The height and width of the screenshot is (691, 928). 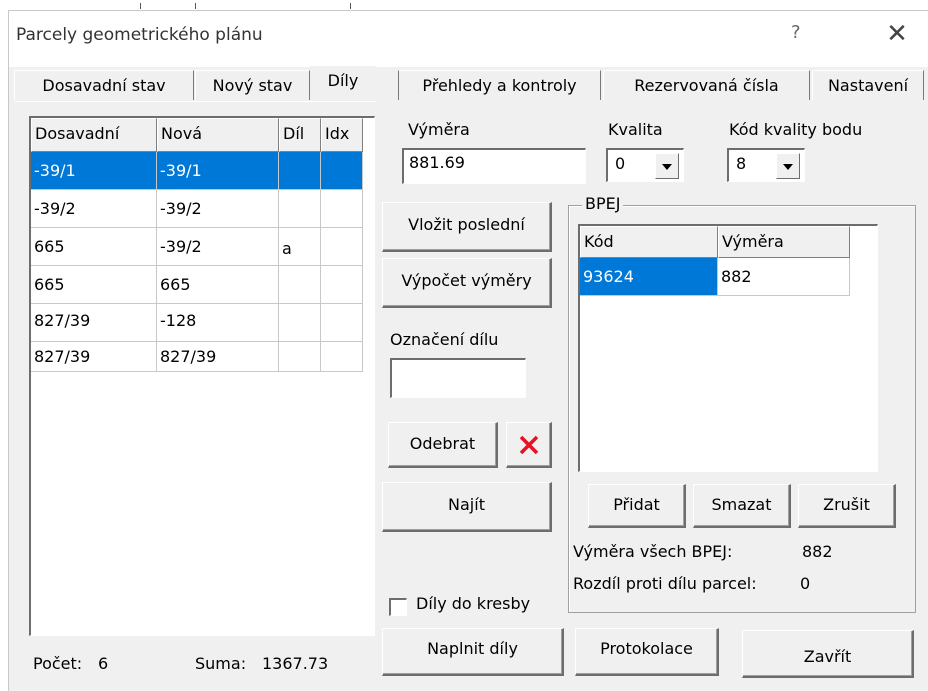 I want to click on area-label: Výměra, so click(x=439, y=129).